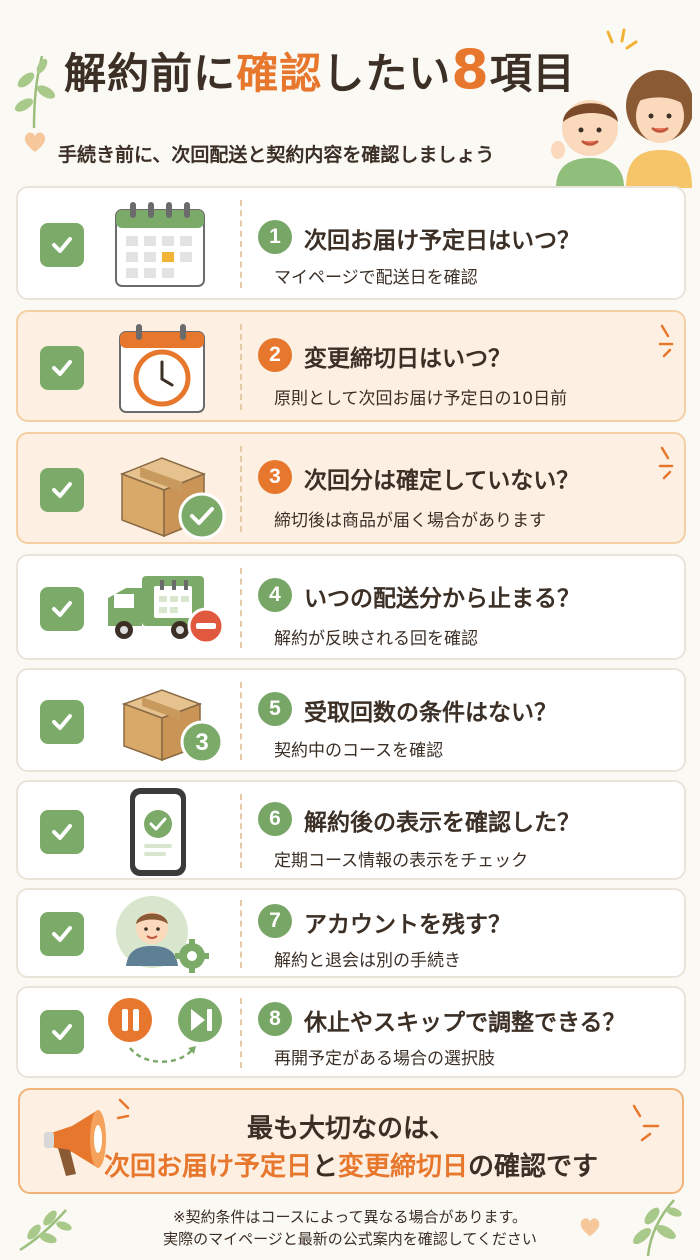 This screenshot has width=700, height=1260. I want to click on item-number-badge: 4, so click(275, 595).